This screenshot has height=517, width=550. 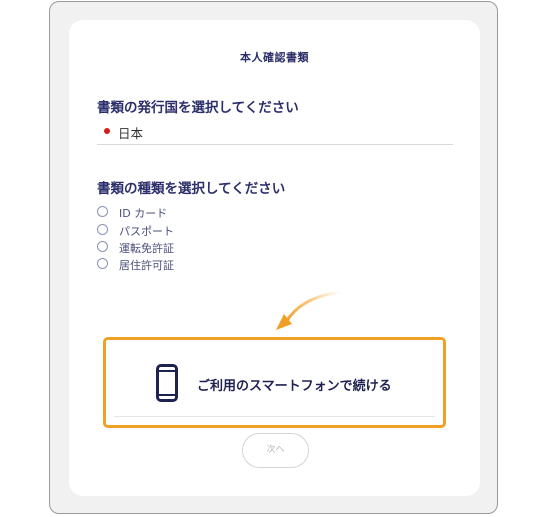 What do you see at coordinates (274, 57) in the screenshot?
I see `page-title: 本人確認書類` at bounding box center [274, 57].